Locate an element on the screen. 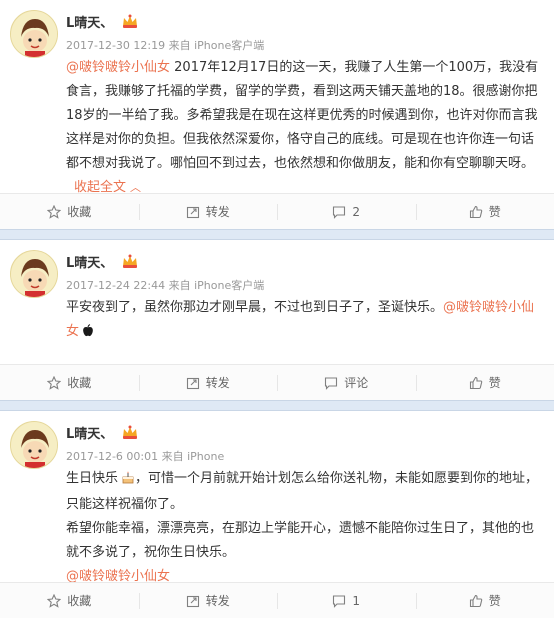 This screenshot has height=618, width=554. post-text: 平安夜到了，虽然你那边才刚早晨，不过也到日子了，圣诞快乐。 is located at coordinates (255, 307).